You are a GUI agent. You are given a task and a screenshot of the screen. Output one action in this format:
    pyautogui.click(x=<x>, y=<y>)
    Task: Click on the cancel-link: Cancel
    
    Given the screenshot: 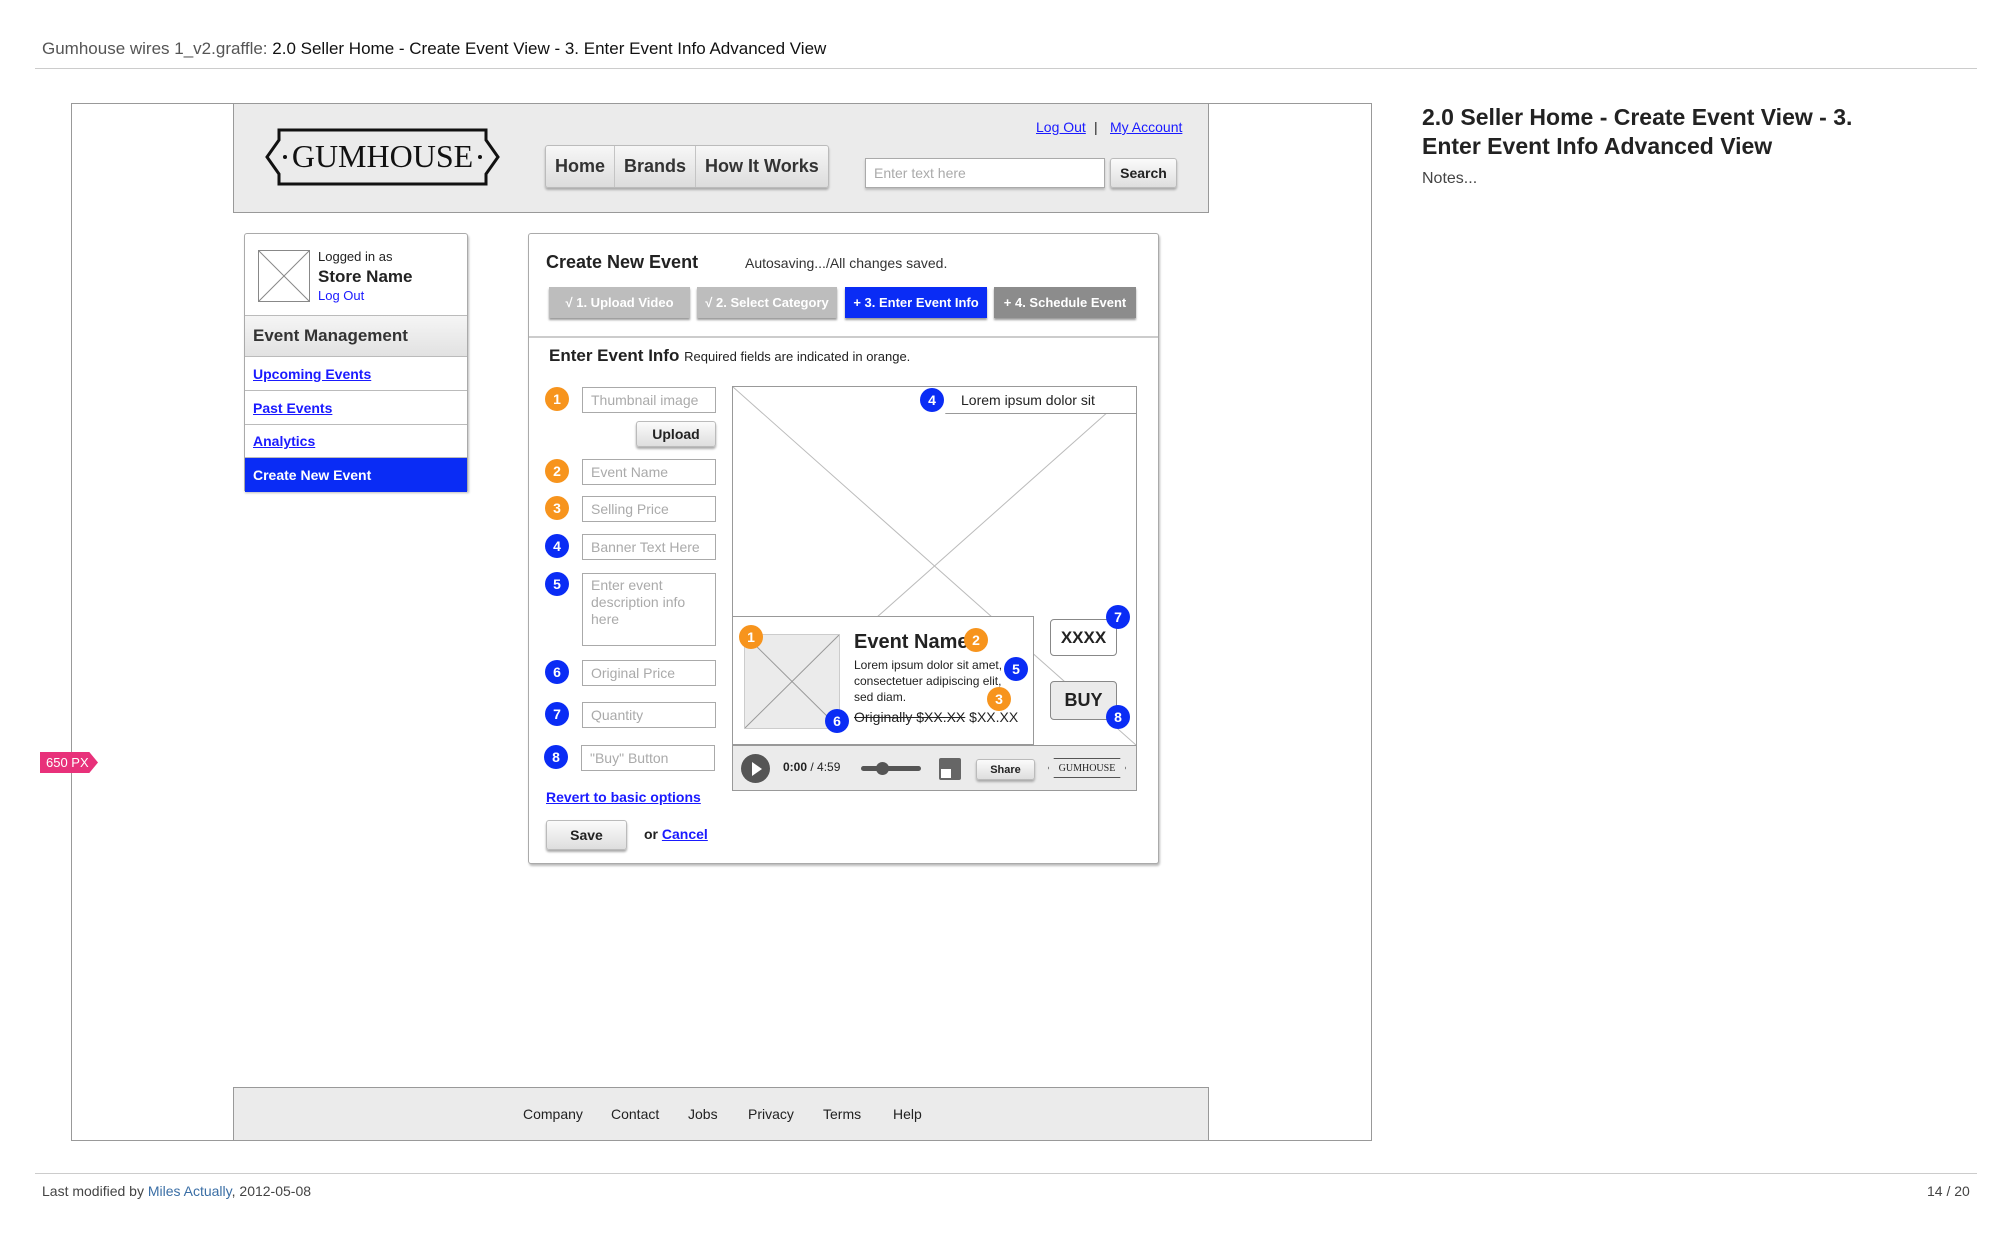 What is the action you would take?
    pyautogui.click(x=685, y=834)
    